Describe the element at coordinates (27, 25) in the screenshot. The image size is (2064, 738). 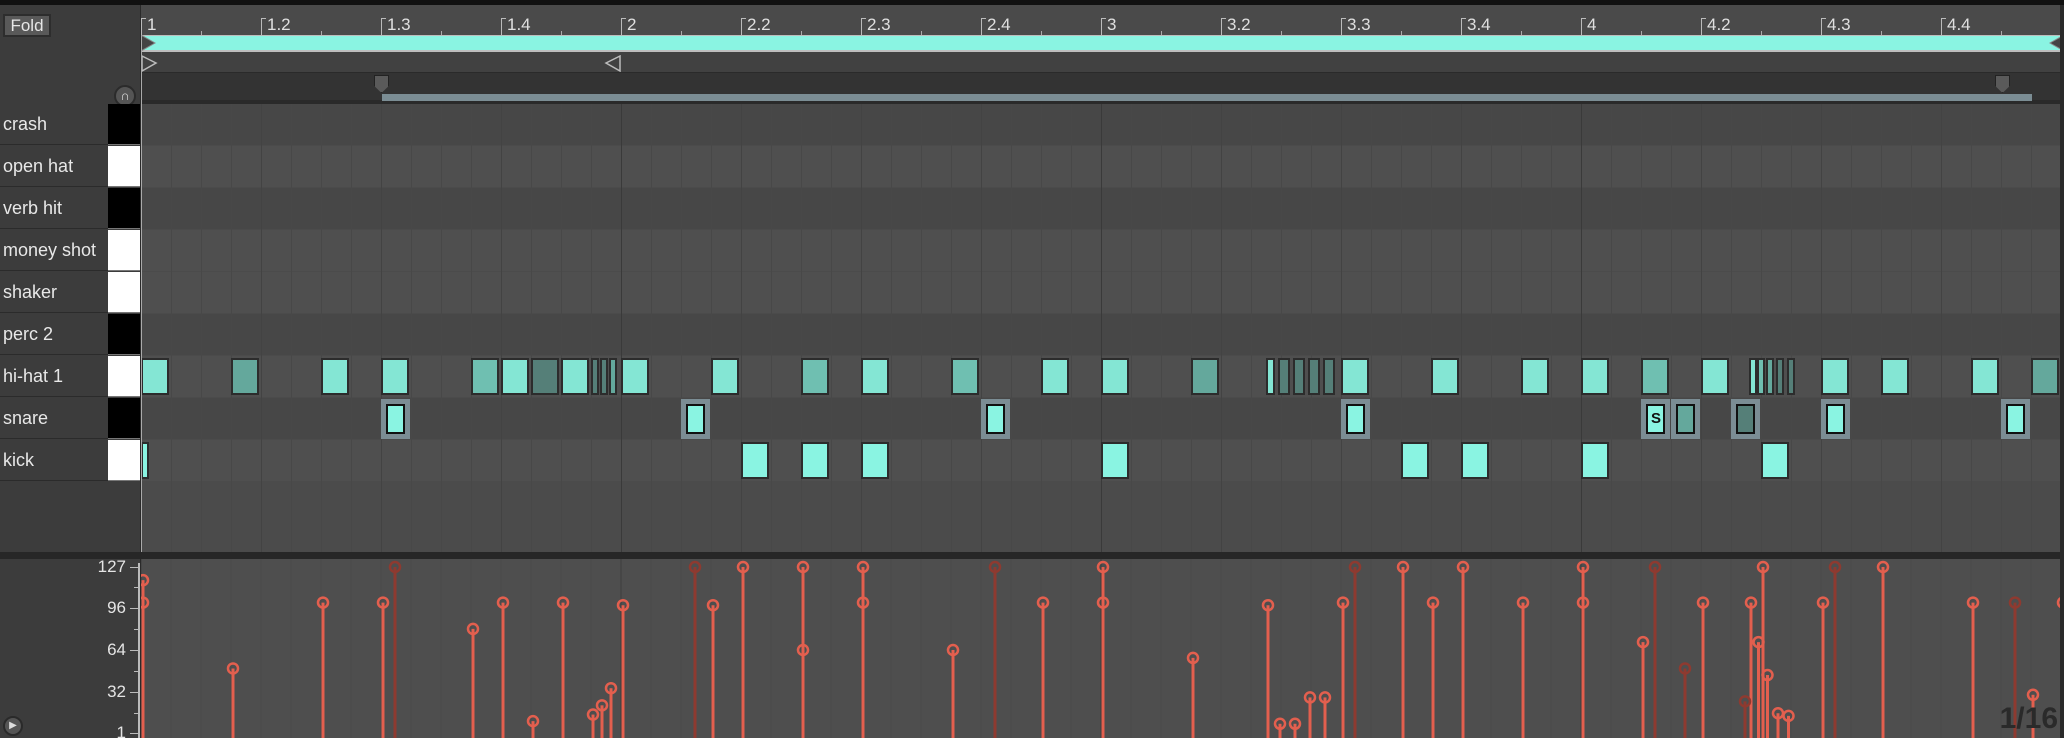
I see `fold-button: Fold` at that location.